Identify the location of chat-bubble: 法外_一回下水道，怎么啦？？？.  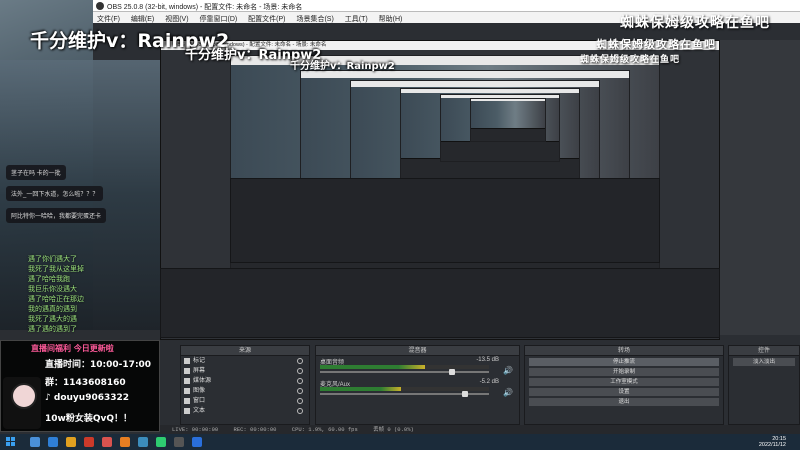
(55, 193).